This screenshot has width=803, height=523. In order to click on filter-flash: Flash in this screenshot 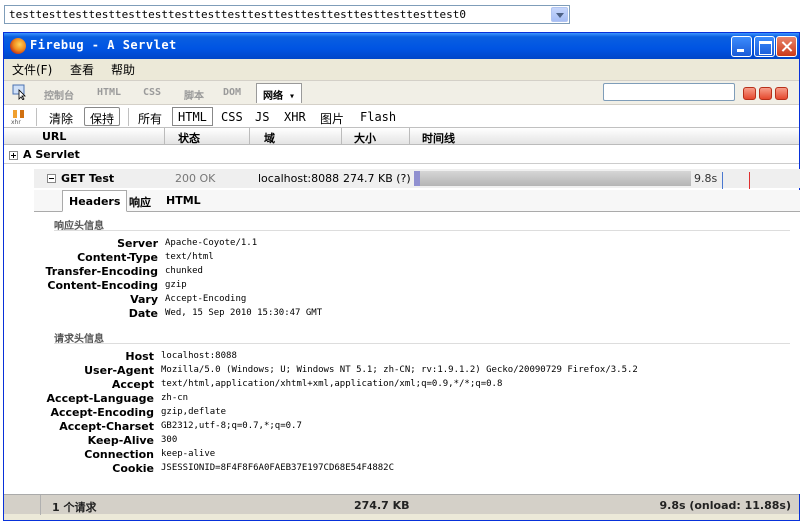, I will do `click(378, 117)`.